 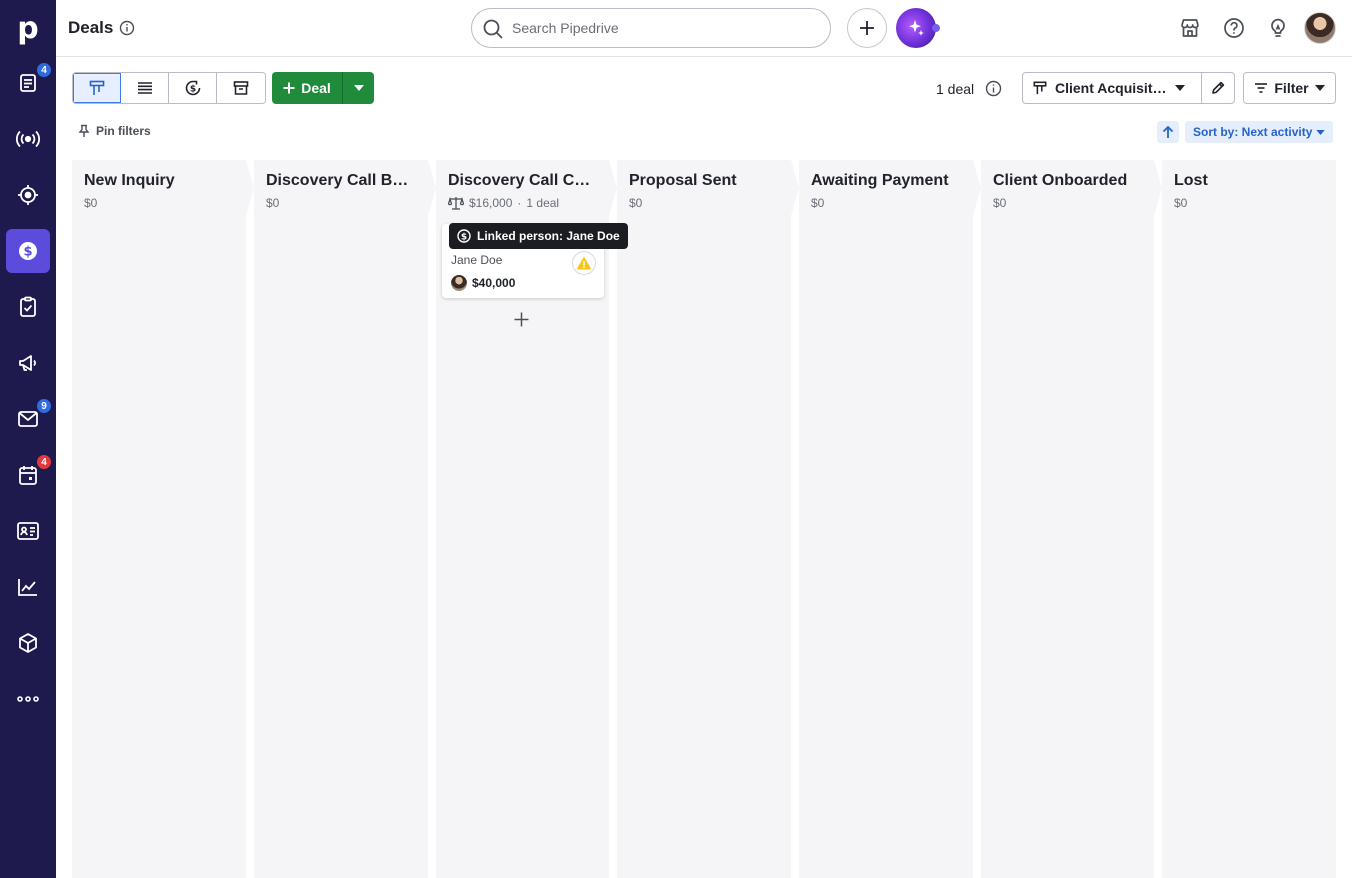 What do you see at coordinates (358, 88) in the screenshot?
I see `add-deal-dropdown` at bounding box center [358, 88].